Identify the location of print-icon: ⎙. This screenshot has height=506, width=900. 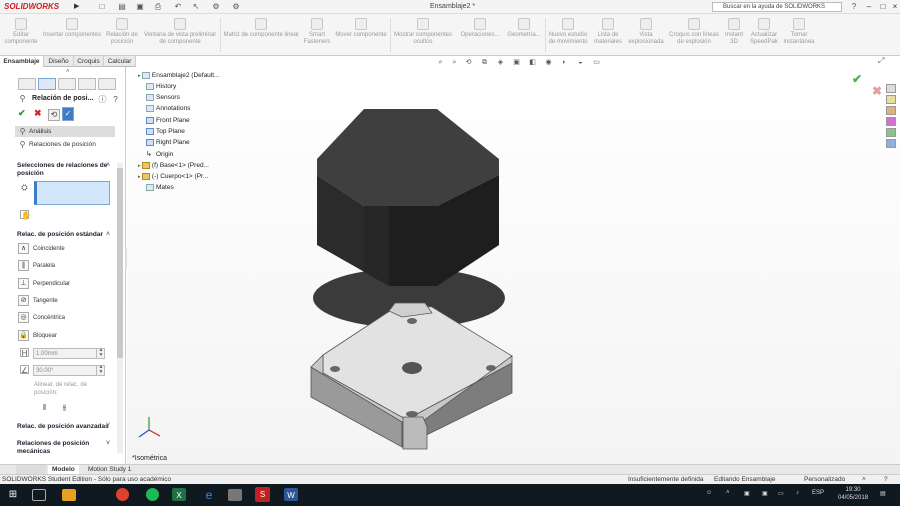
(158, 7).